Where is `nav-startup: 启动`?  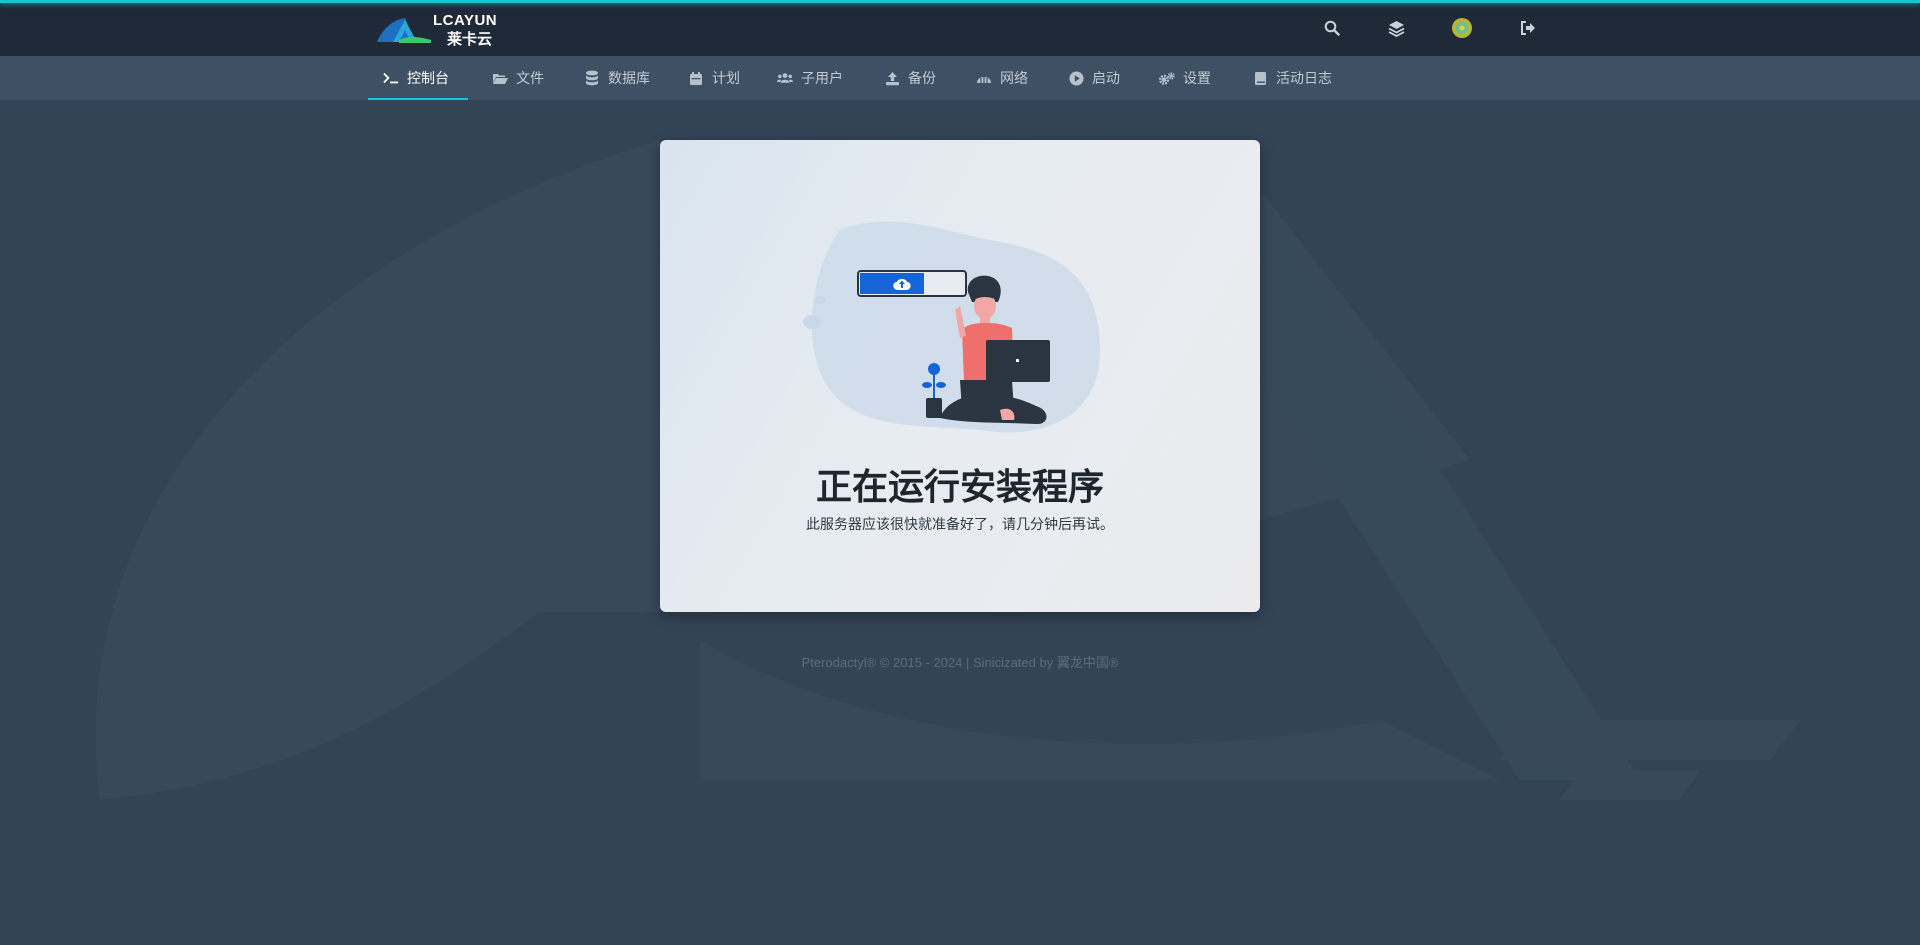 nav-startup: 启动 is located at coordinates (1094, 78).